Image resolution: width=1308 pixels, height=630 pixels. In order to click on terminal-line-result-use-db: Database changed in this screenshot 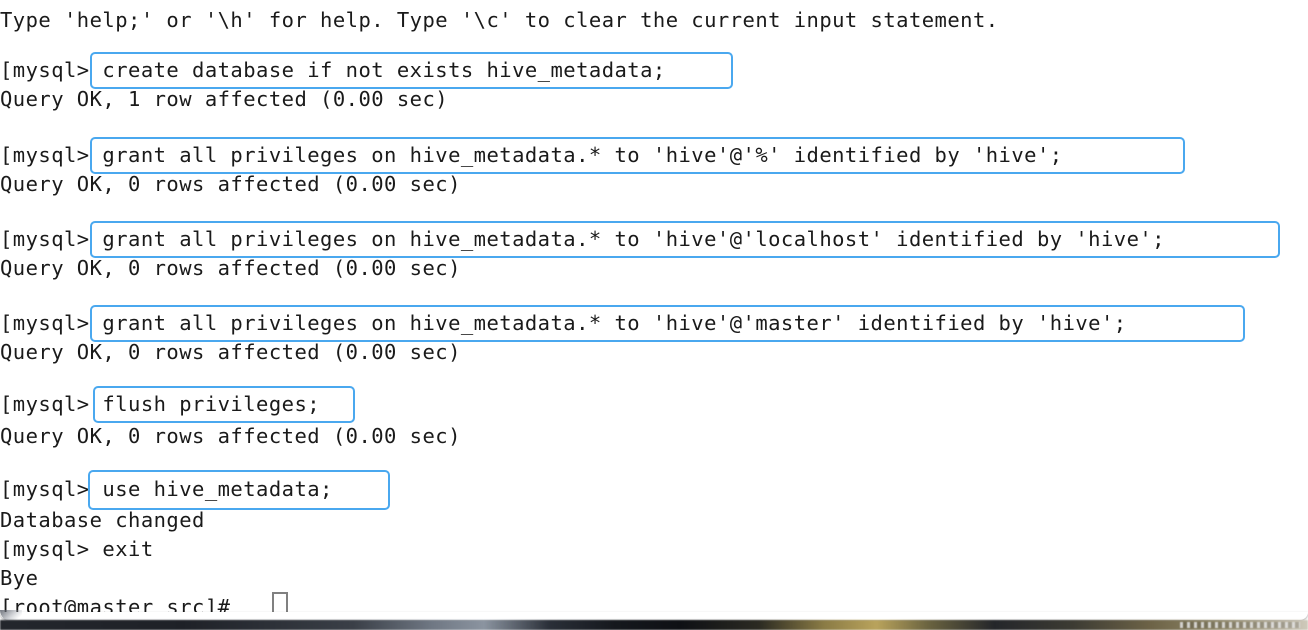, I will do `click(102, 520)`.